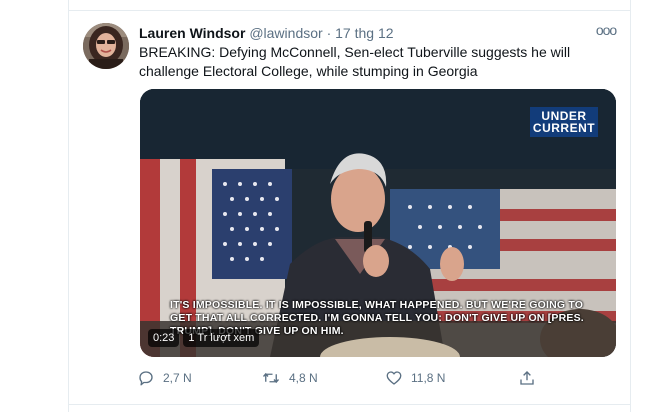 The width and height of the screenshot is (650, 412). What do you see at coordinates (349, 10) in the screenshot?
I see `top-divider` at bounding box center [349, 10].